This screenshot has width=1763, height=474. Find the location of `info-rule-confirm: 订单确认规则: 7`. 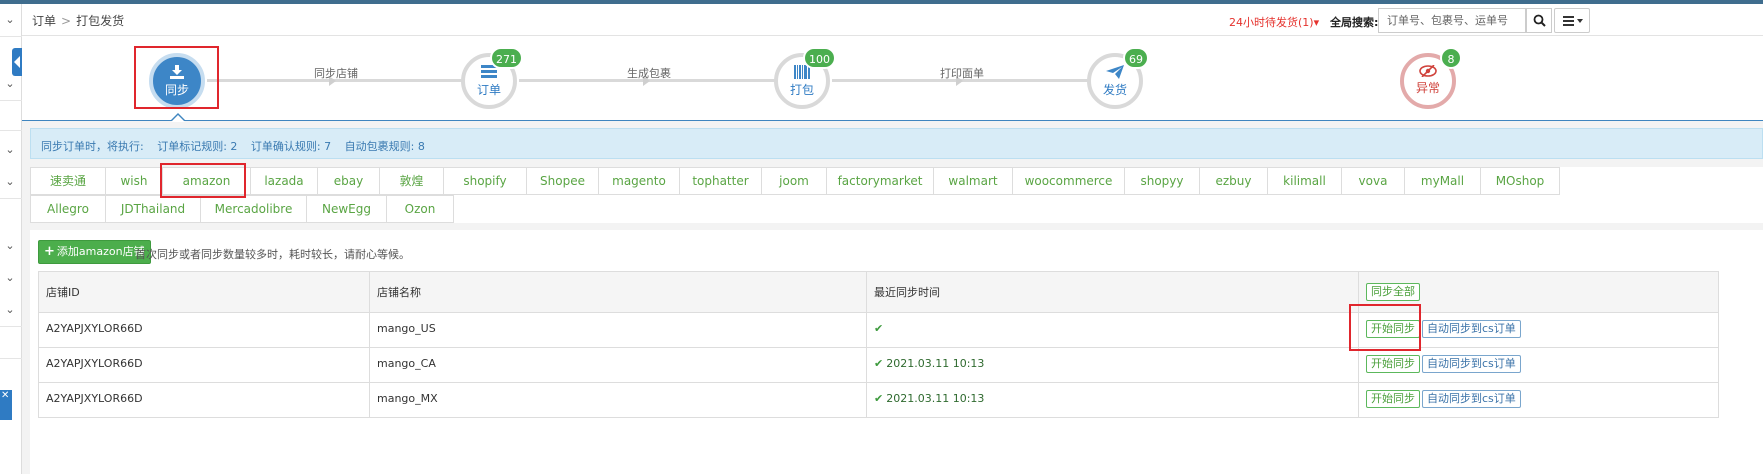

info-rule-confirm: 订单确认规则: 7 is located at coordinates (291, 146).